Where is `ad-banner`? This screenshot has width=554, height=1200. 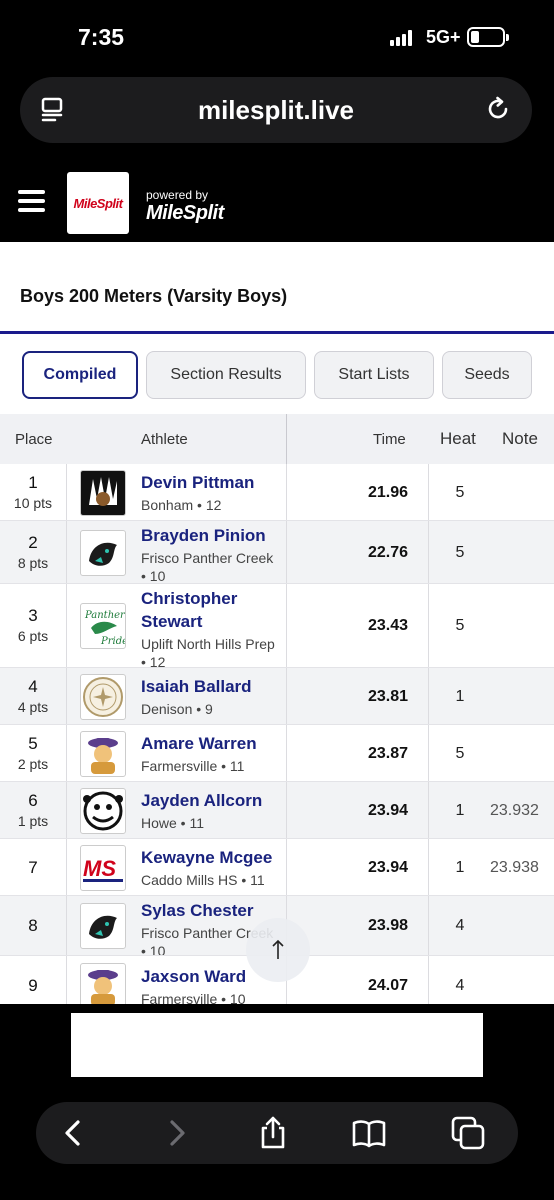
ad-banner is located at coordinates (277, 1045).